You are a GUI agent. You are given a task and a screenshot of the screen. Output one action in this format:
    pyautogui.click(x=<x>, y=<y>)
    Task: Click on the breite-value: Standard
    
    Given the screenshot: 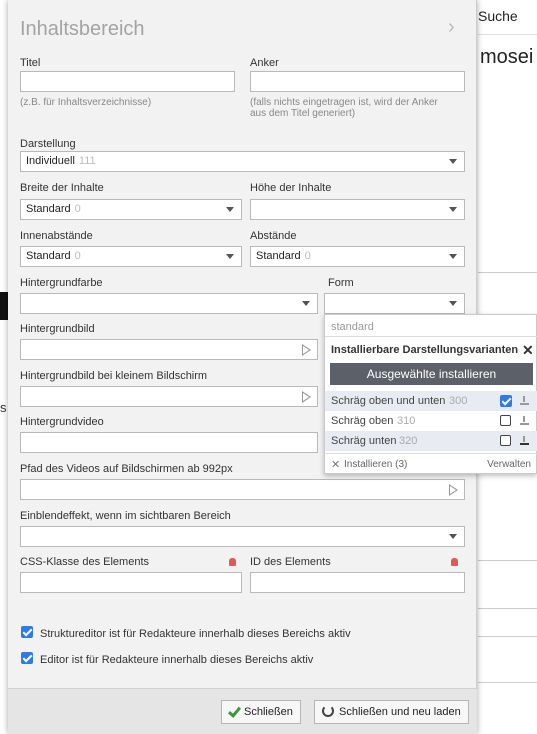 What is the action you would take?
    pyautogui.click(x=48, y=209)
    